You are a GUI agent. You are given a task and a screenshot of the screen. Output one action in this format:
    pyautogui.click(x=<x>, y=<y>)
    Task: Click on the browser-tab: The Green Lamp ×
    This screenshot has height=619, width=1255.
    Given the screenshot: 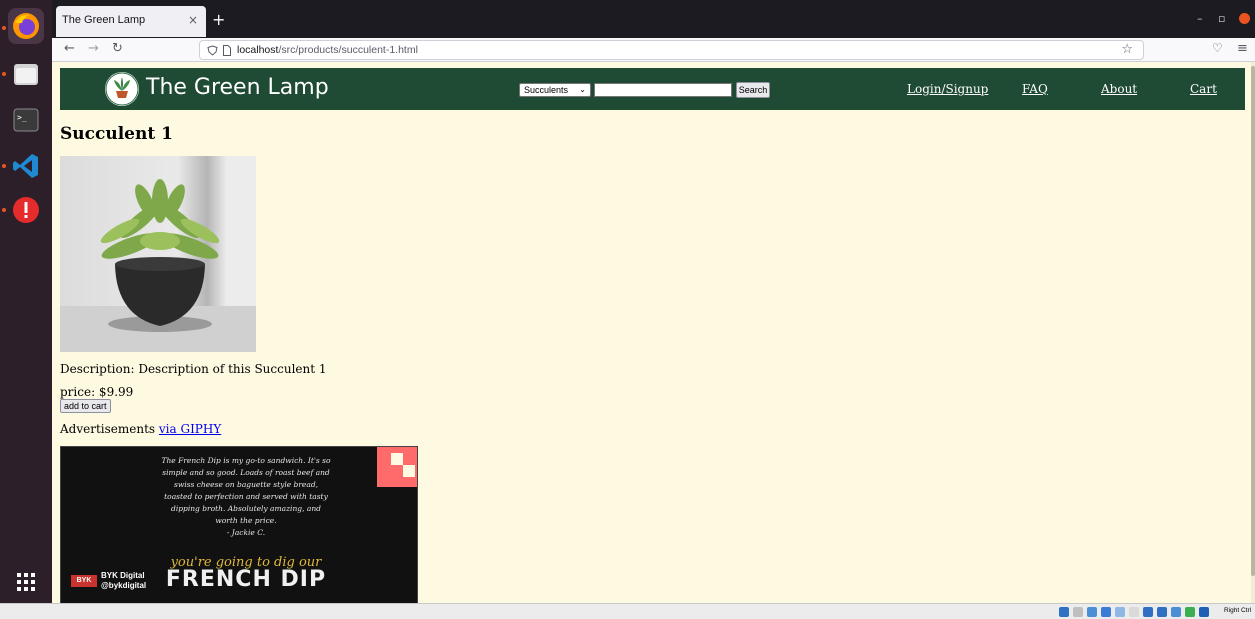 What is the action you would take?
    pyautogui.click(x=131, y=21)
    